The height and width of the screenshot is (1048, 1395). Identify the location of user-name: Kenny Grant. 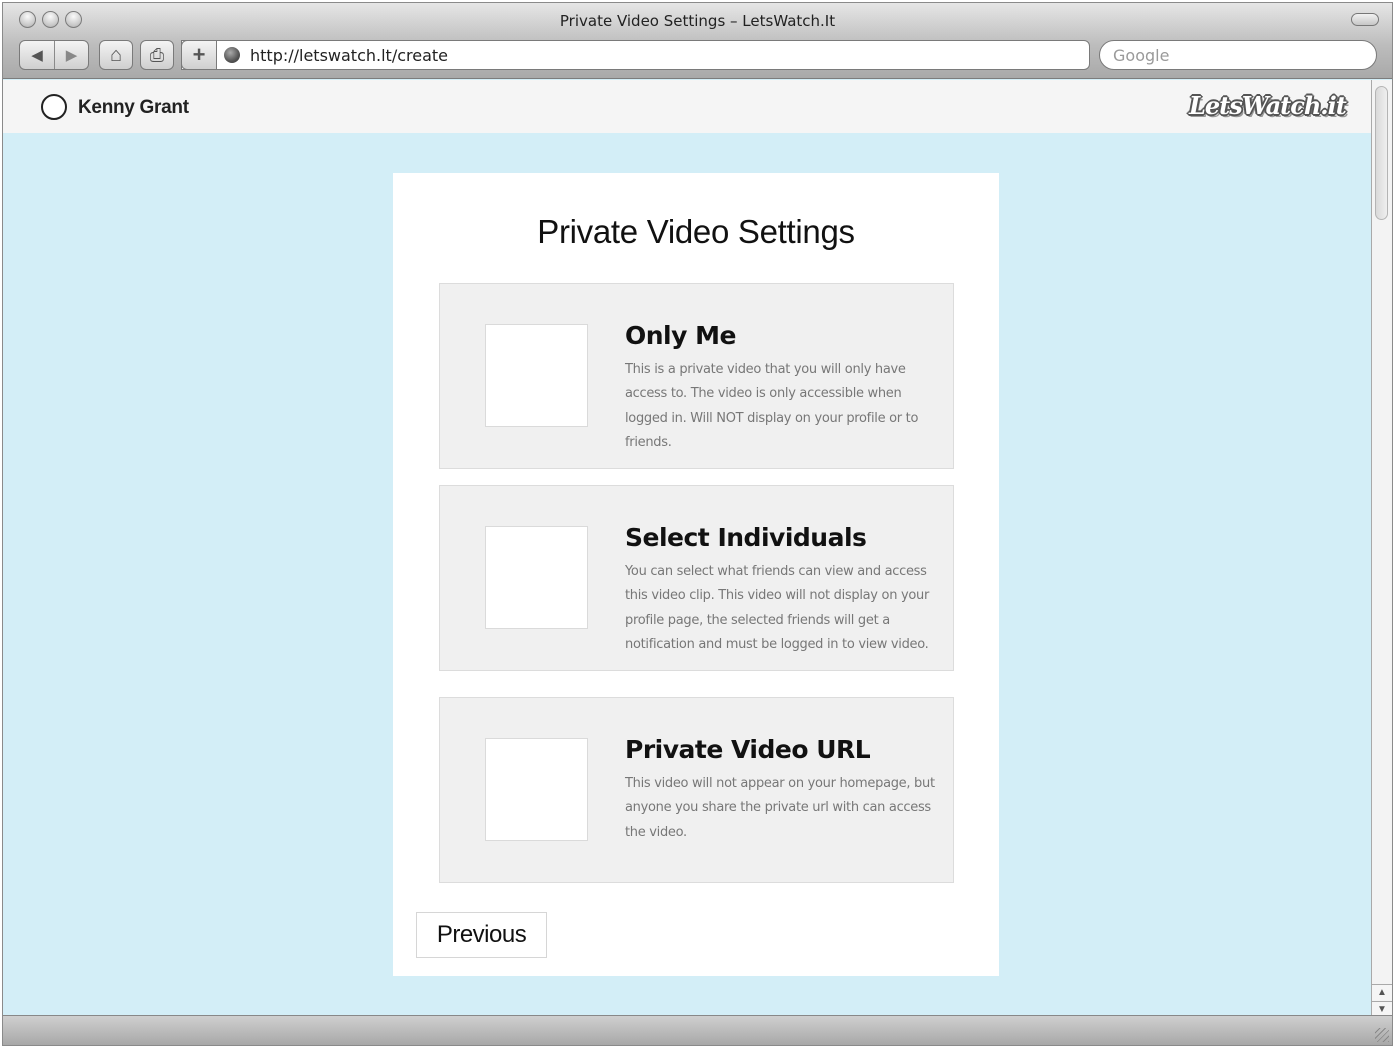
(133, 108).